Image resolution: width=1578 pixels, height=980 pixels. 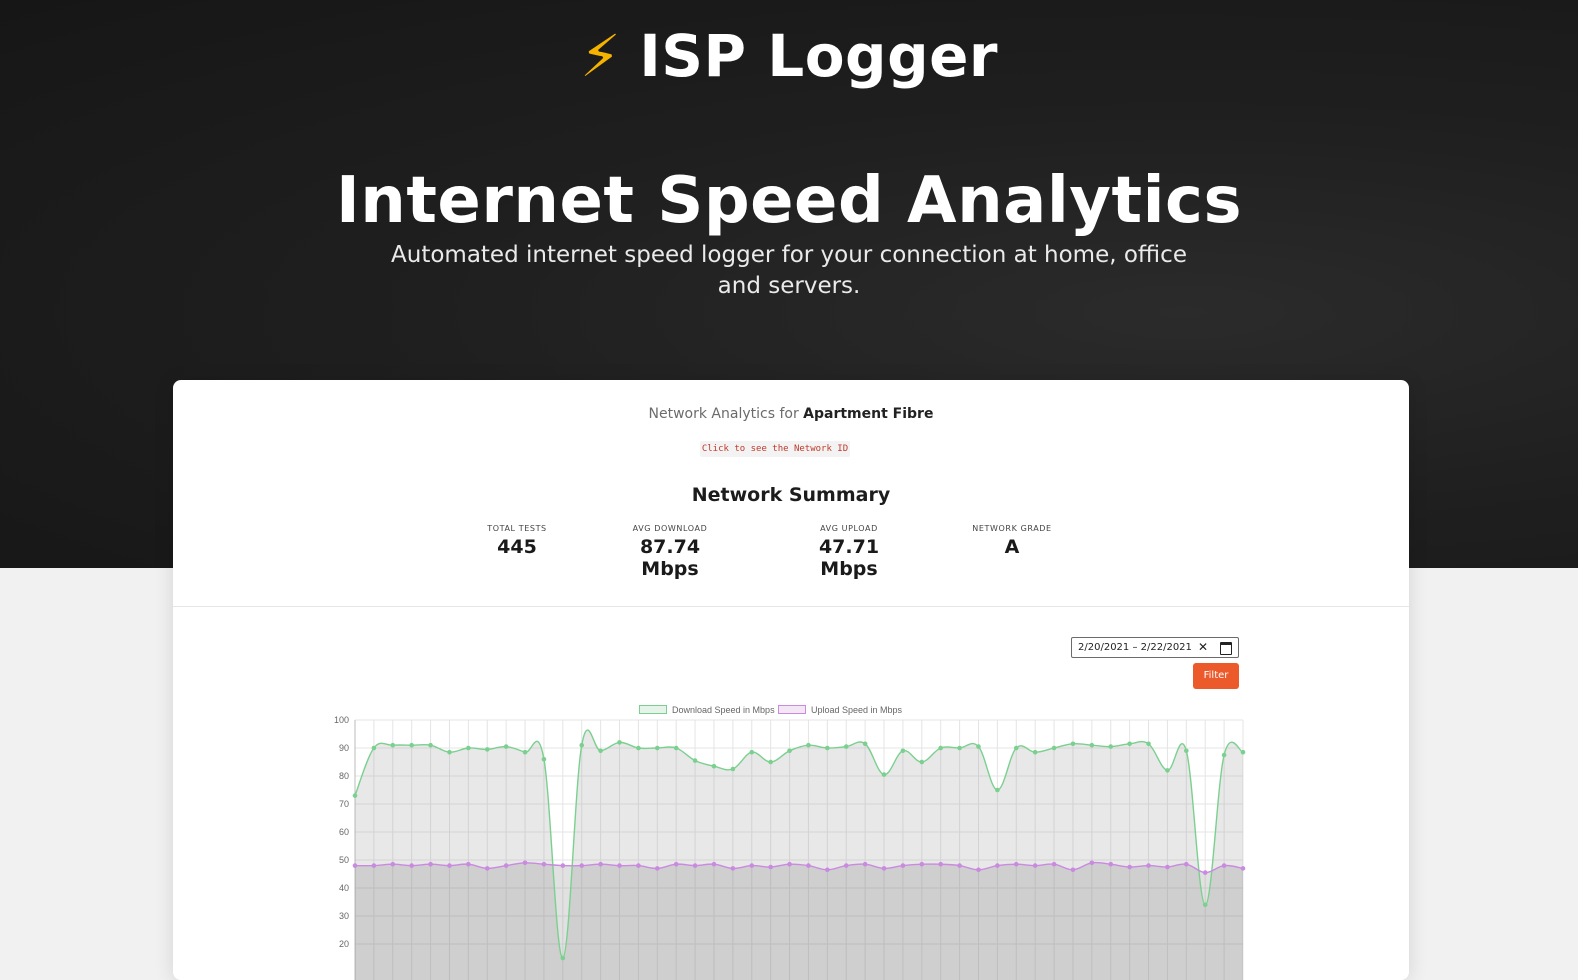 I want to click on date-range-picker: 2/20/2021 – 2/22/2021 ✕, so click(x=1155, y=647).